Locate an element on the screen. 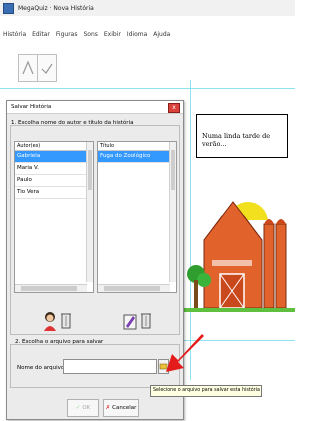 The height and width of the screenshot is (421, 320). toolbar-check-button is located at coordinates (47, 68).